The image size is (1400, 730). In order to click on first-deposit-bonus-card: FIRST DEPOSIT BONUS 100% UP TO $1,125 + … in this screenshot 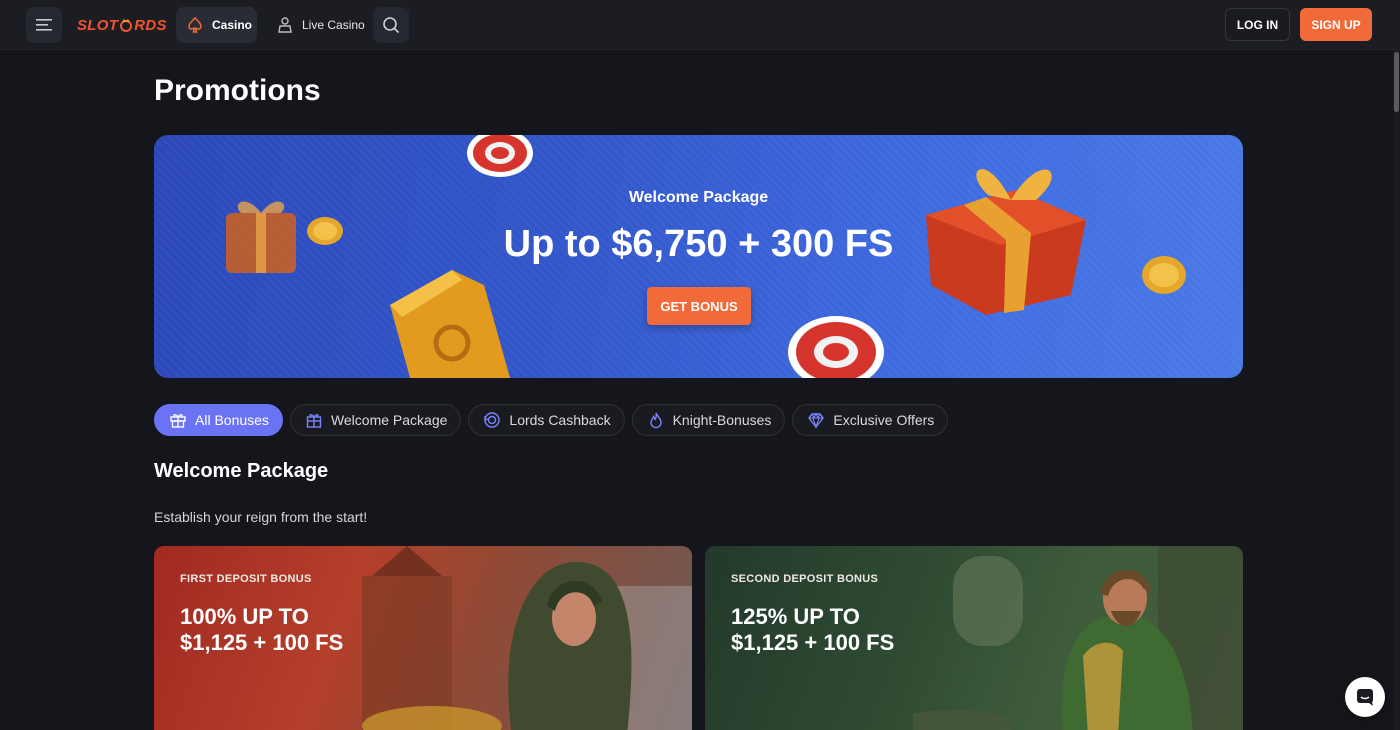, I will do `click(423, 638)`.